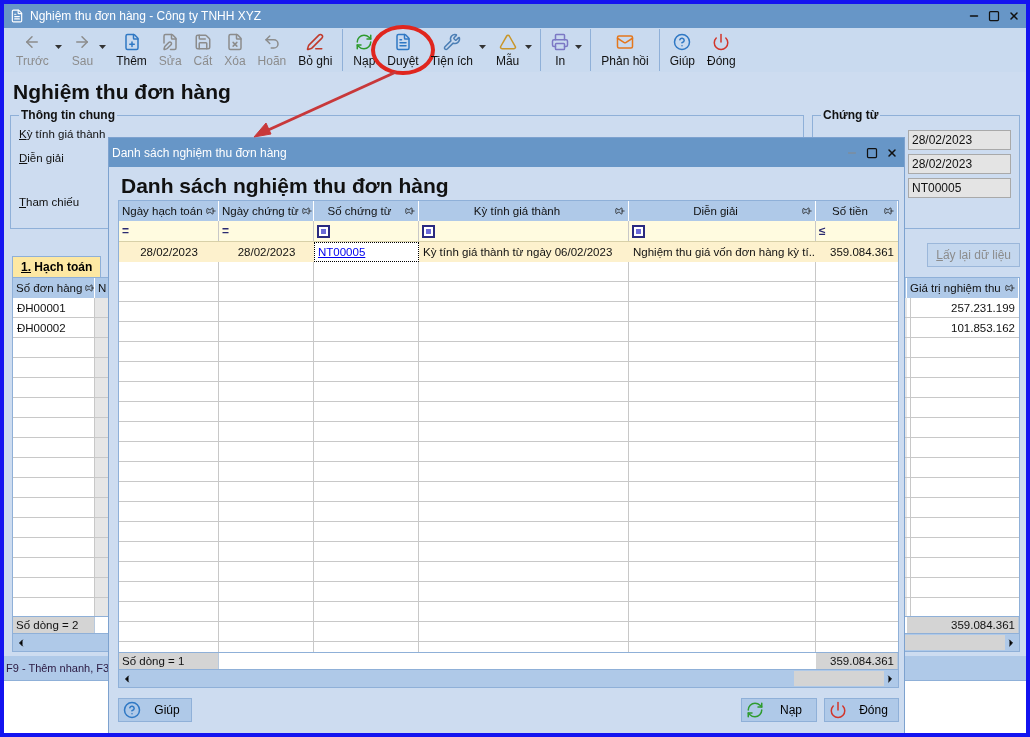  Describe the element at coordinates (170, 41) in the screenshot. I see `edit-document-icon` at that location.